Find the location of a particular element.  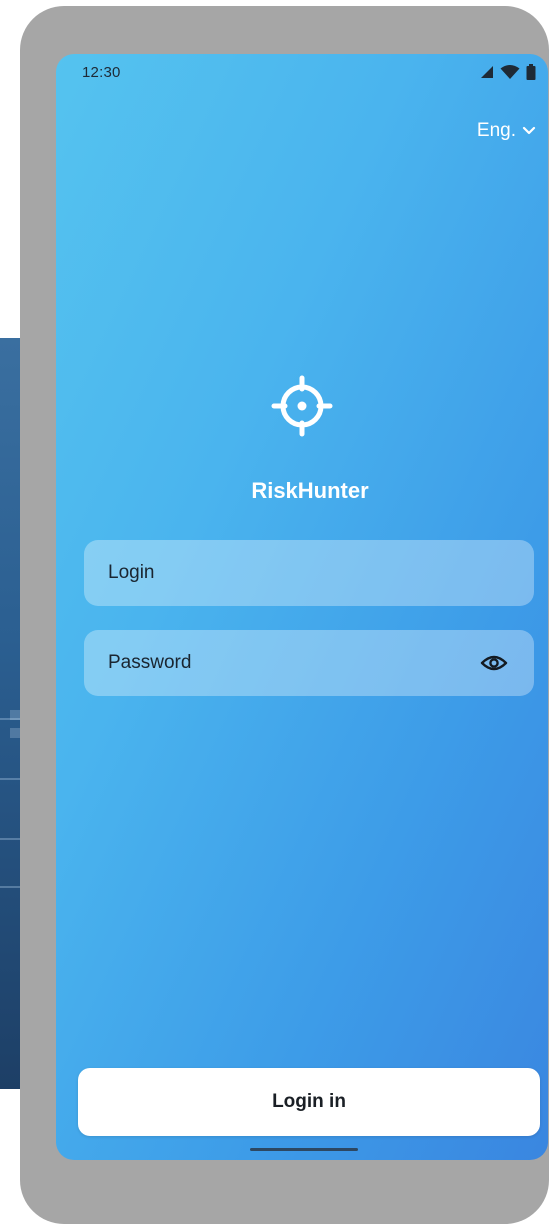

password-input is located at coordinates (288, 663).